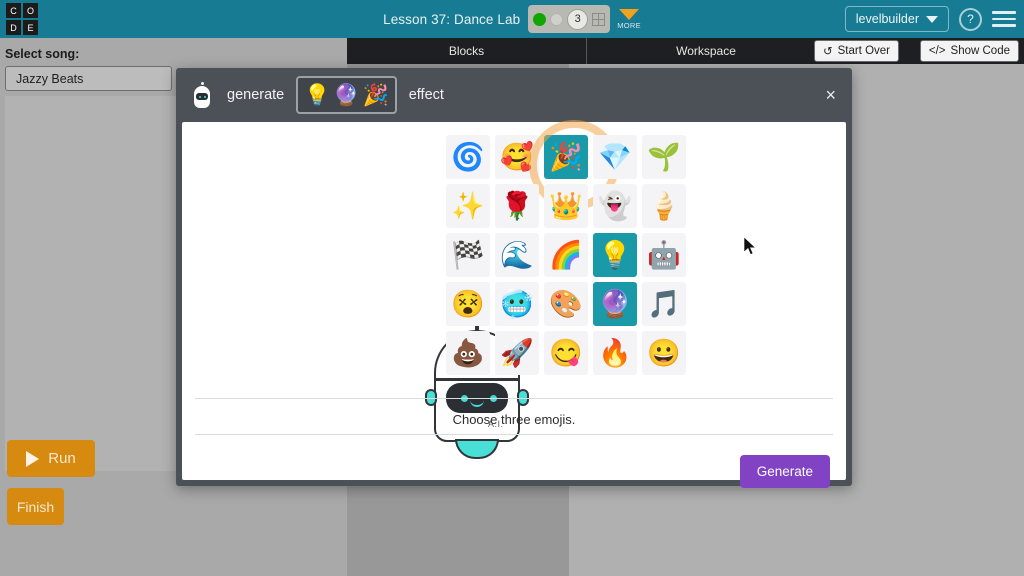  What do you see at coordinates (566, 304) in the screenshot?
I see `emoji-cell-artist-palette: 🎨` at bounding box center [566, 304].